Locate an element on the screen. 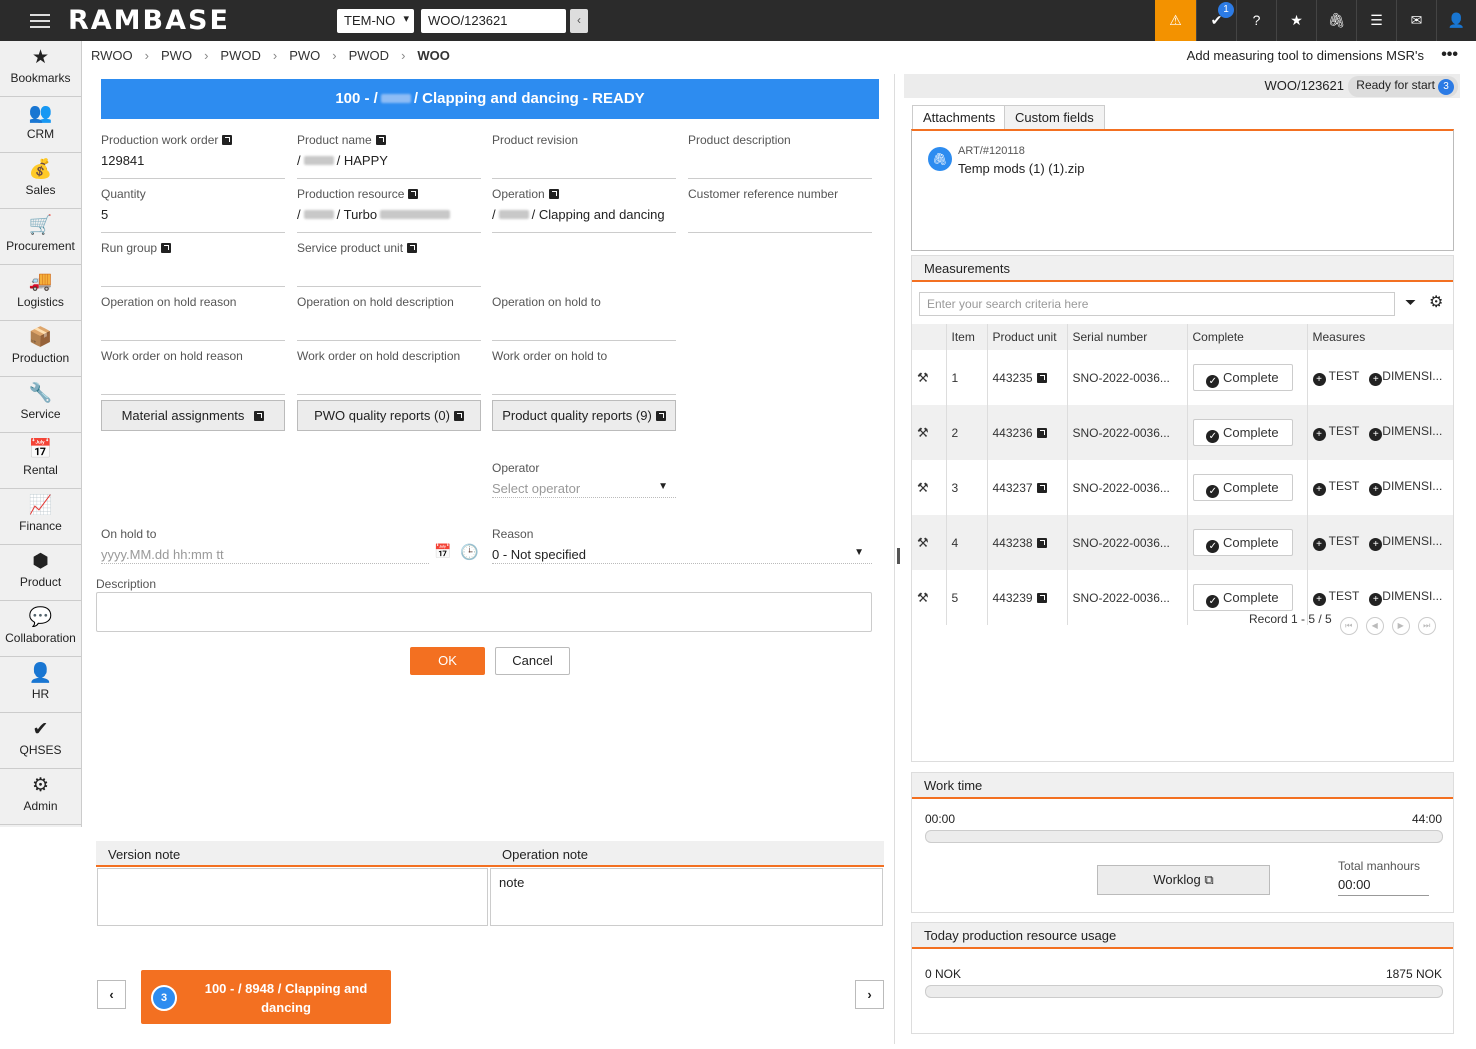  product-unit-cell: 443235 is located at coordinates (1027, 377).